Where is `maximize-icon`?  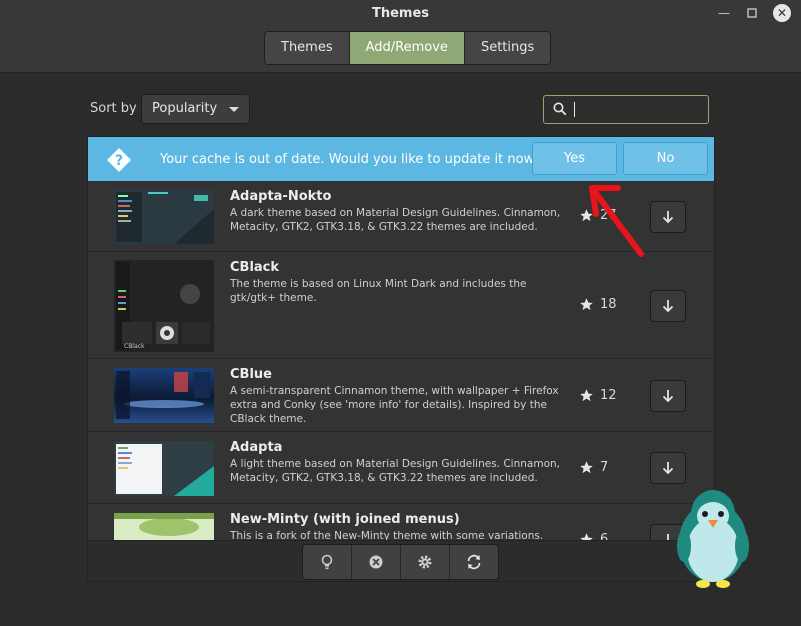
maximize-icon is located at coordinates (752, 13).